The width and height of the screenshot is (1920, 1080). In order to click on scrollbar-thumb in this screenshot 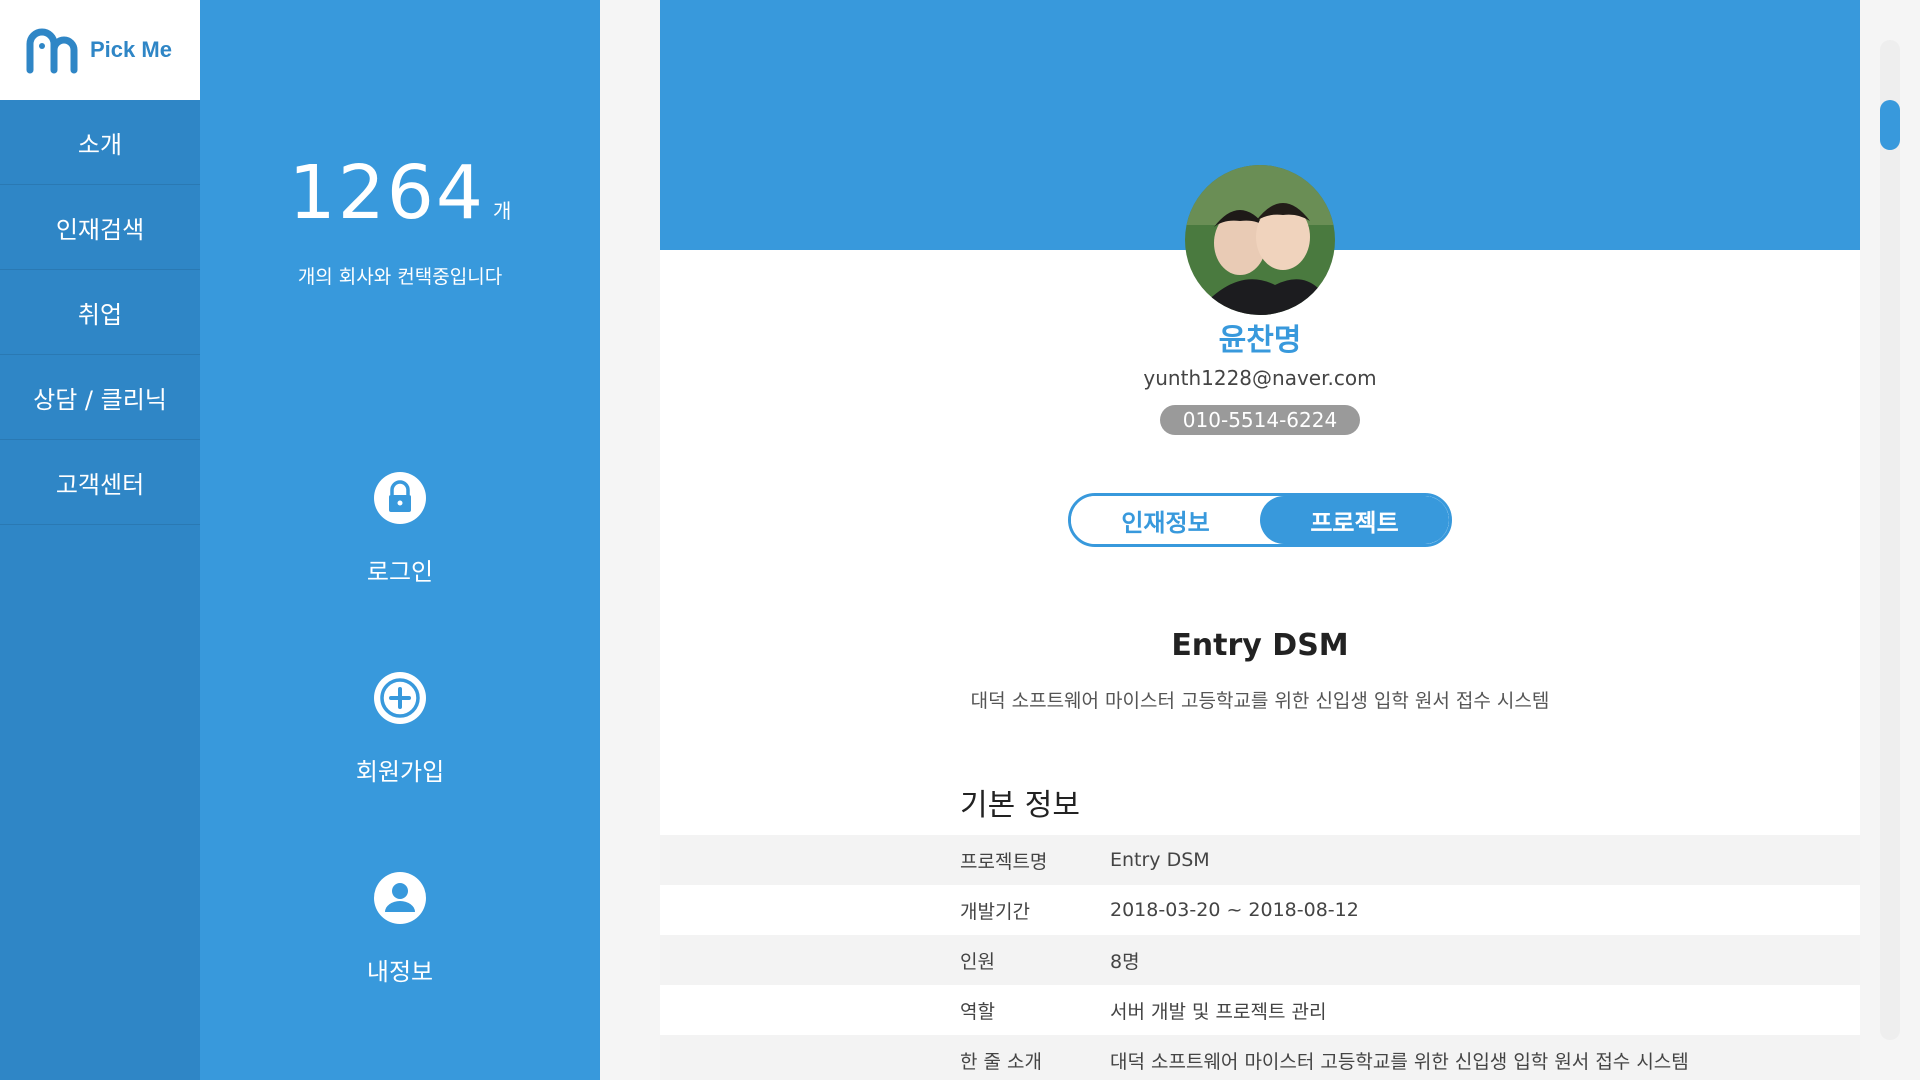, I will do `click(1890, 125)`.